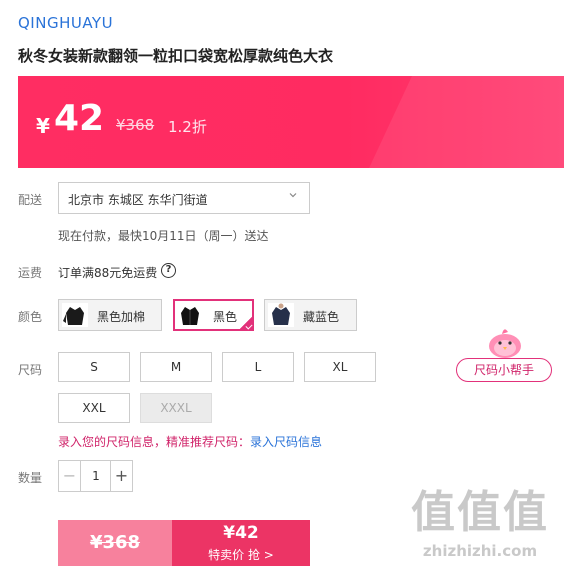 This screenshot has height=575, width=564. Describe the element at coordinates (30, 317) in the screenshot. I see `color-label: 颜色` at that location.